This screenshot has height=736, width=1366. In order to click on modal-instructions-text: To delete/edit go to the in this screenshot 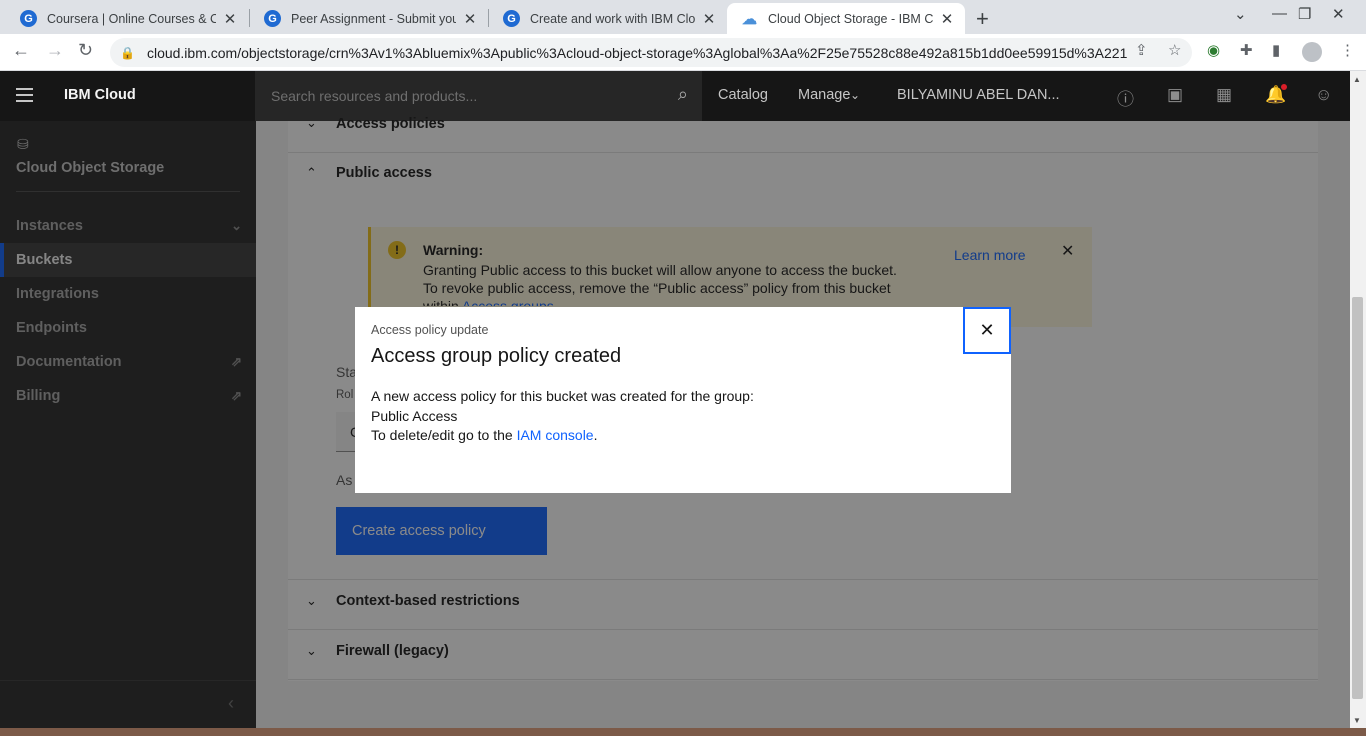, I will do `click(442, 435)`.